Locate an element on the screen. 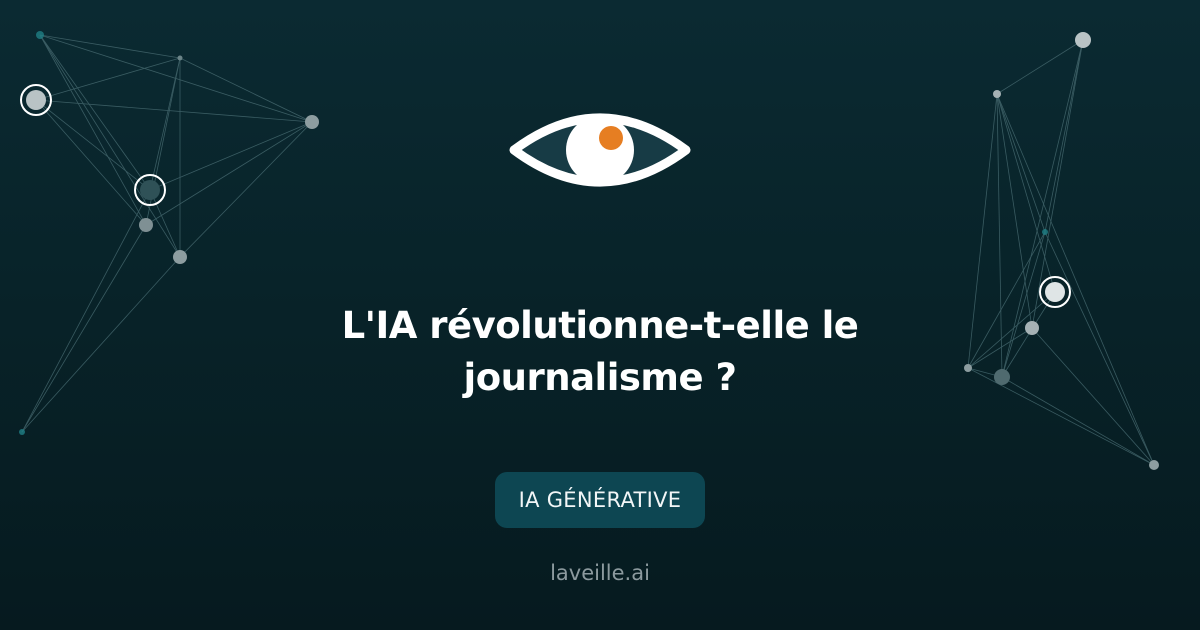  site-name: laveille.ai is located at coordinates (600, 573).